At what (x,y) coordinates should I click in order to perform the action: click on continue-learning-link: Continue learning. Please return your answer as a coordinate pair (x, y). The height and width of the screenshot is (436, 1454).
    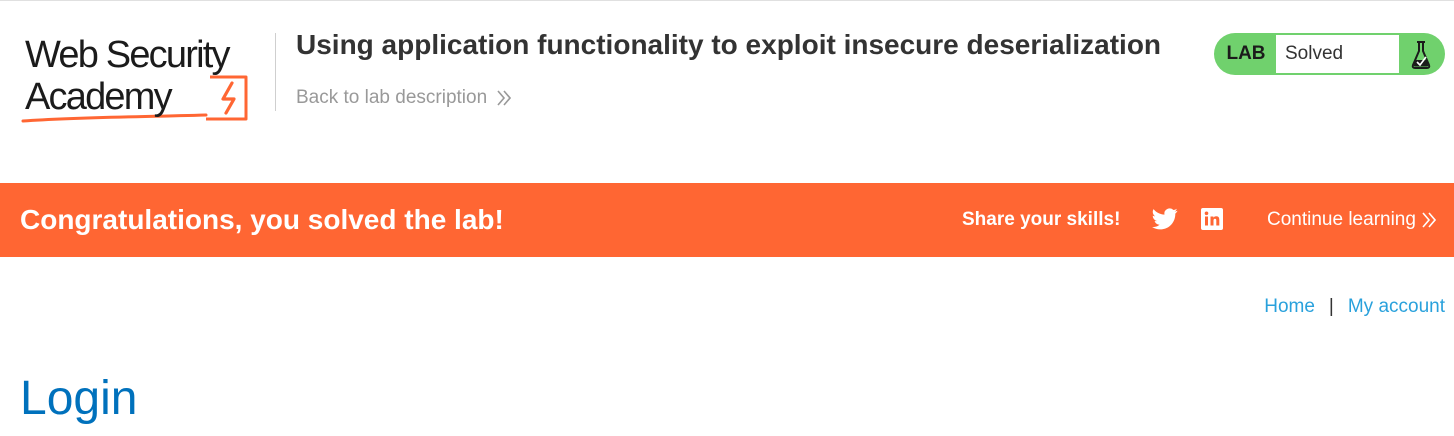
    Looking at the image, I should click on (1351, 220).